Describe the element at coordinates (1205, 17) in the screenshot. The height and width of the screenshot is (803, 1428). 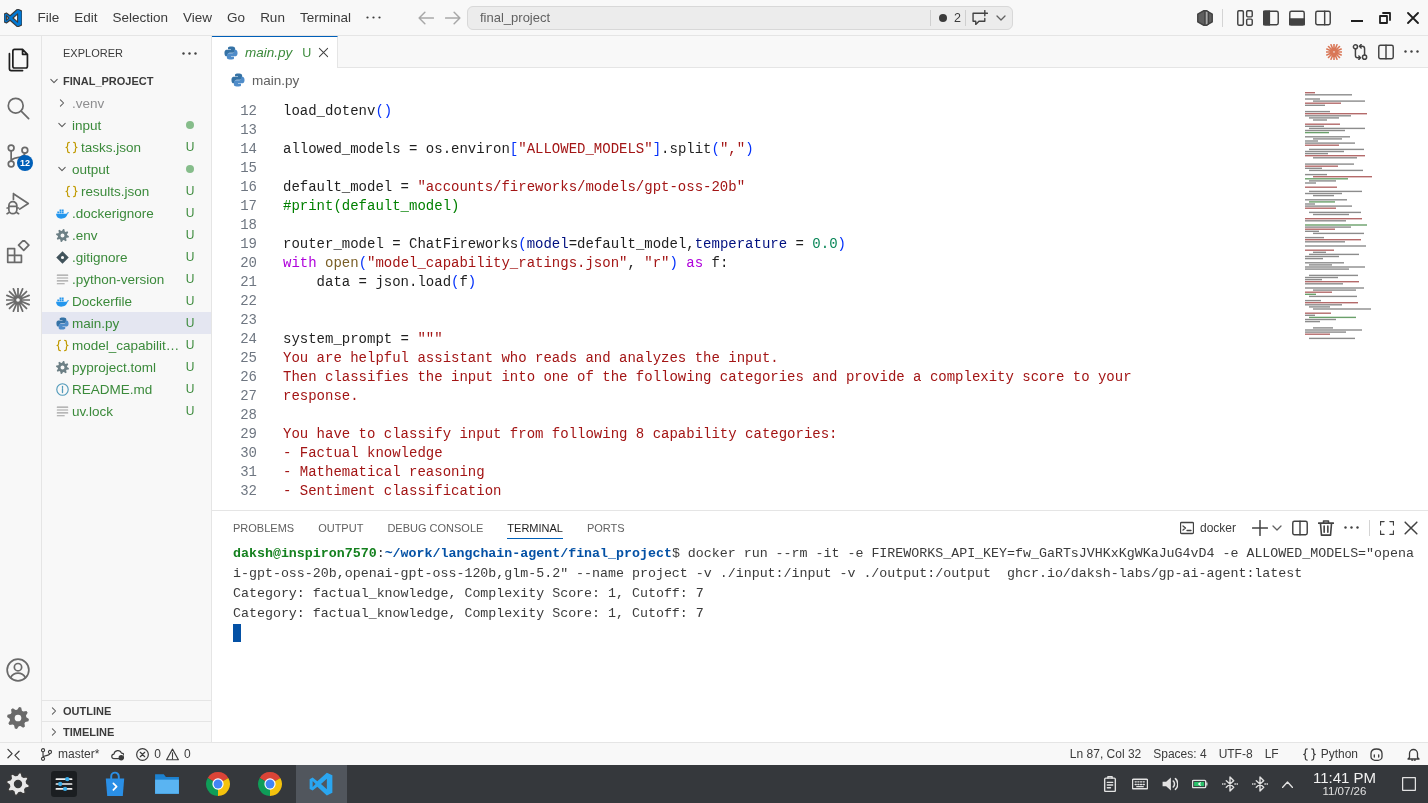
I see `hexagon-icon` at that location.